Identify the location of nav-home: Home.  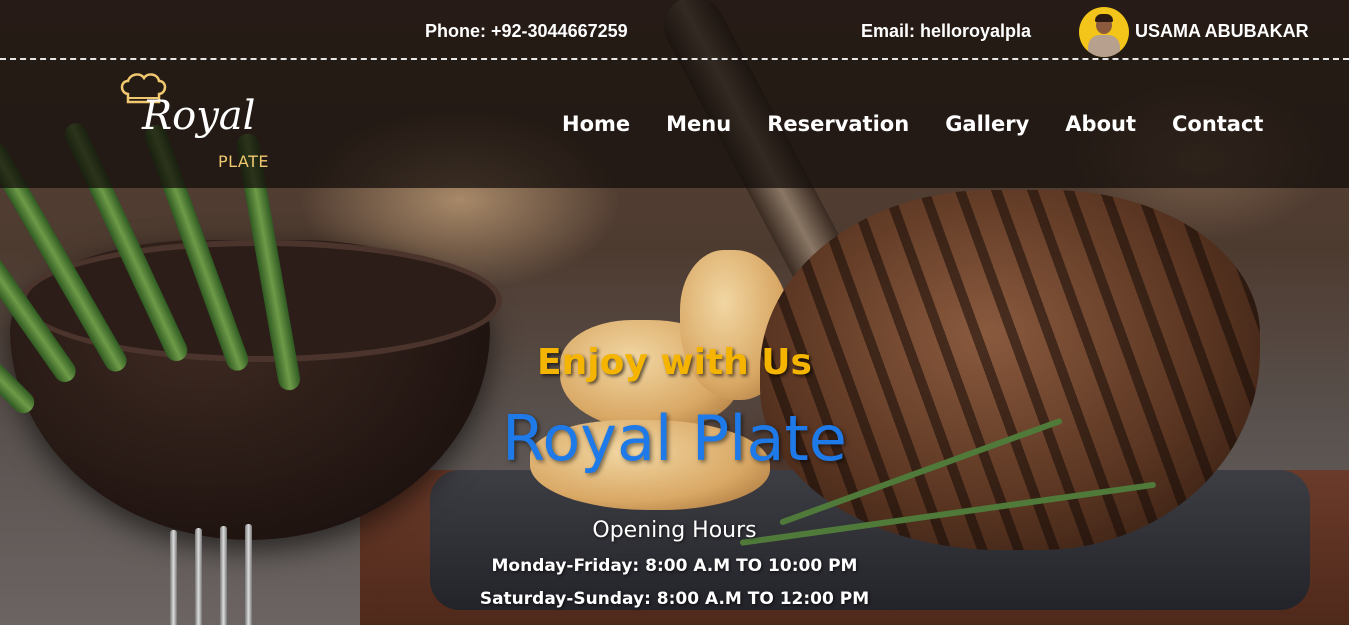
(596, 124).